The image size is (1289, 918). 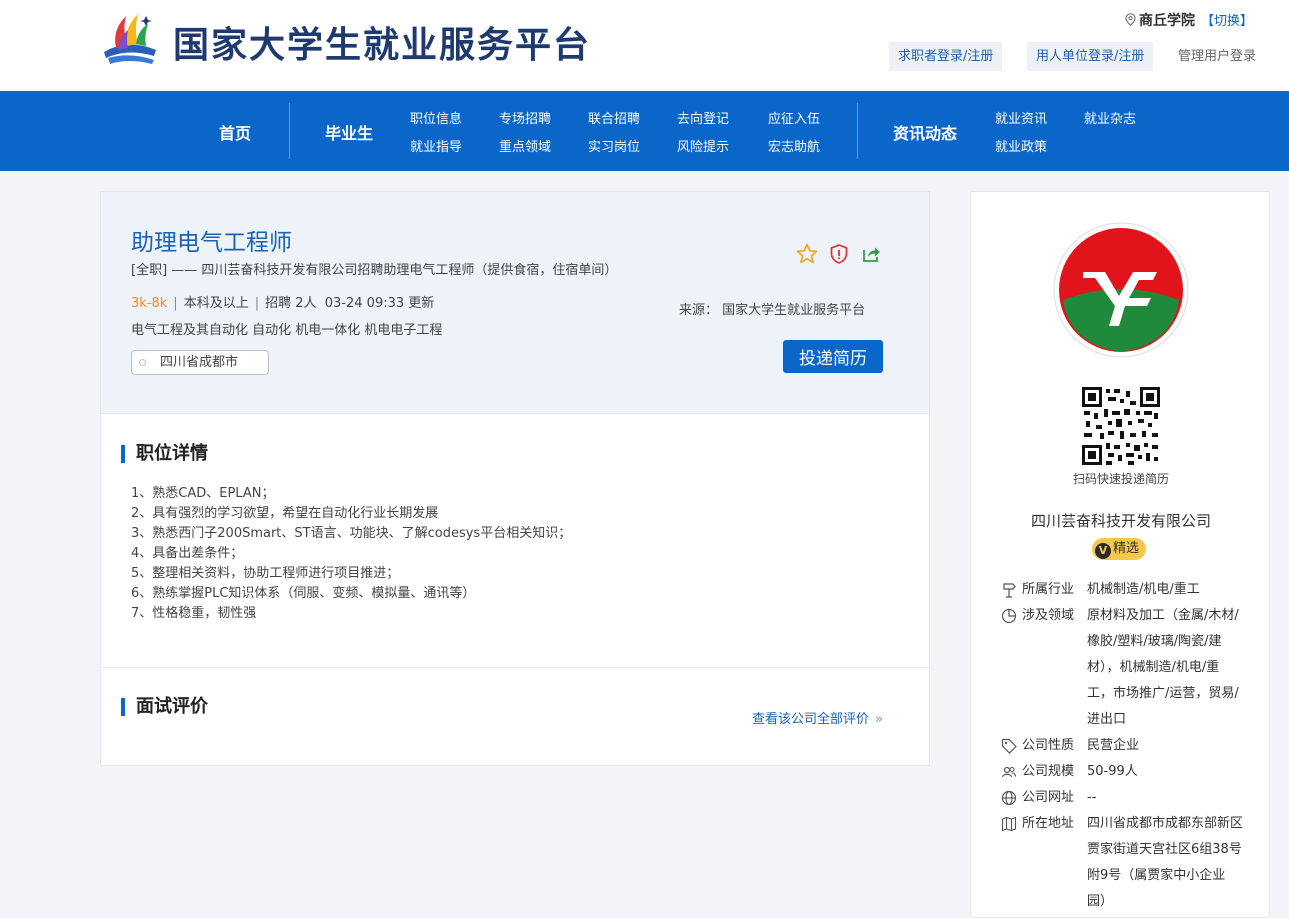 What do you see at coordinates (287, 330) in the screenshot?
I see `job-majors: 电气工程及其自动化 自动化 机电一体化 机电电子工程` at bounding box center [287, 330].